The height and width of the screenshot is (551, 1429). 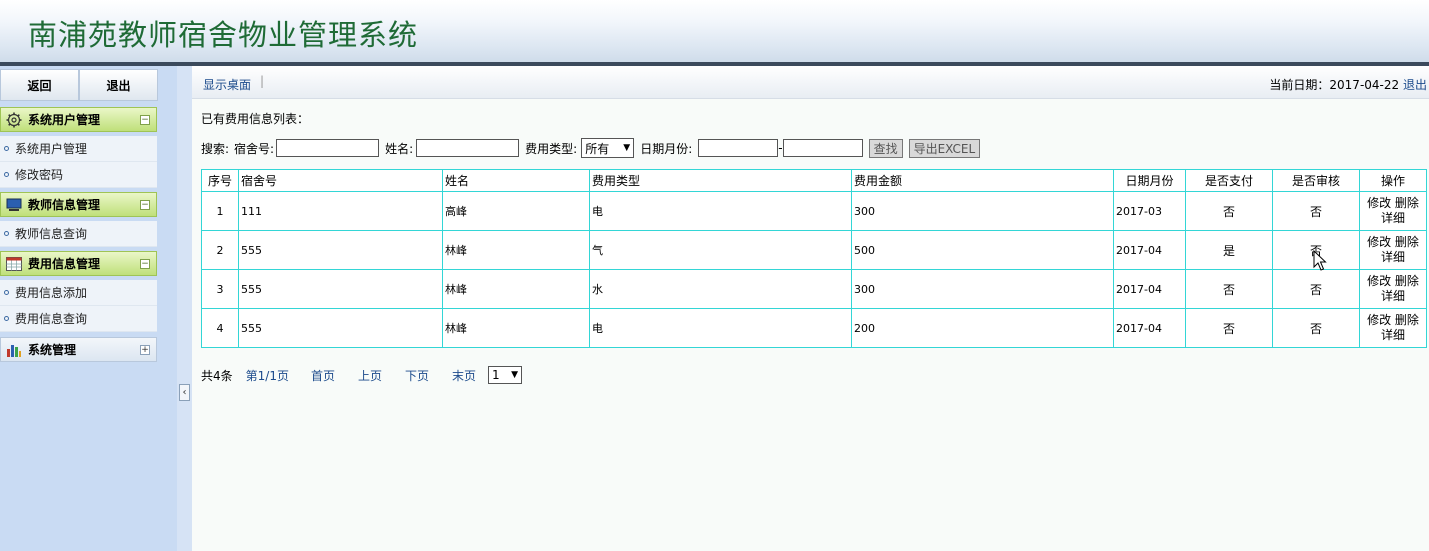 I want to click on column-header: 费用类型, so click(x=720, y=180).